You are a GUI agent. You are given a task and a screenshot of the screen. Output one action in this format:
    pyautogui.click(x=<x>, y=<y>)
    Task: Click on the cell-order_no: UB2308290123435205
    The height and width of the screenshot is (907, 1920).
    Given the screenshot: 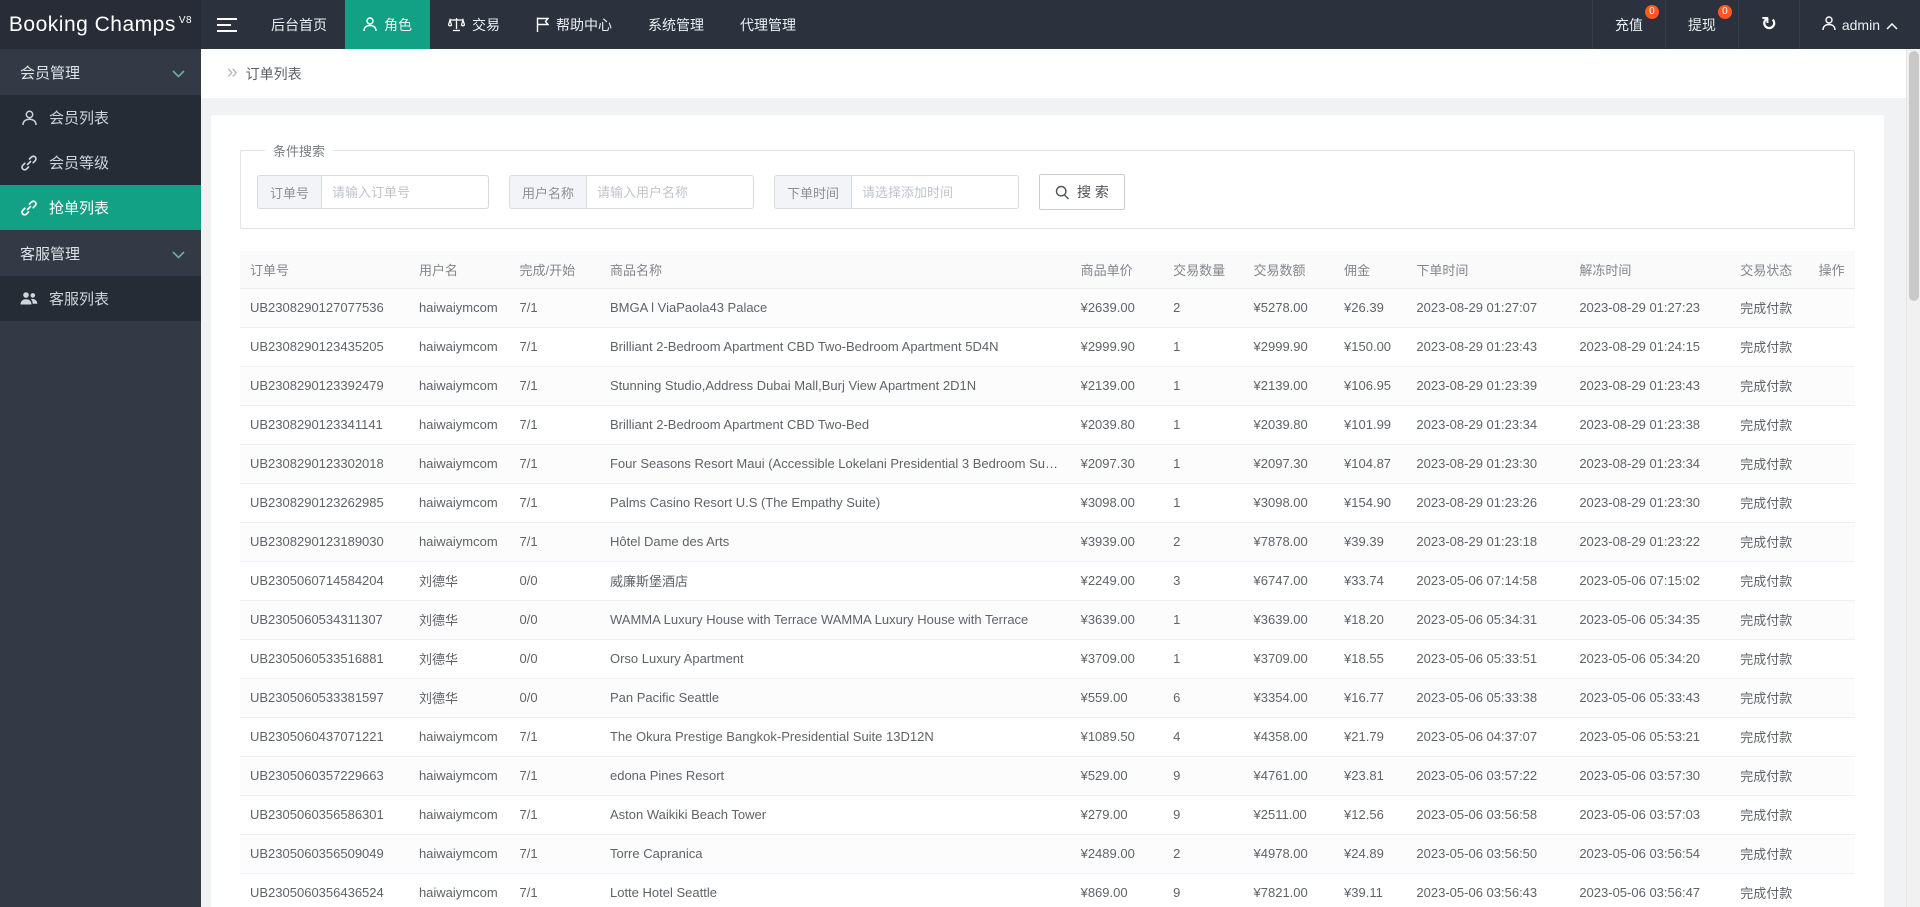 What is the action you would take?
    pyautogui.click(x=324, y=347)
    